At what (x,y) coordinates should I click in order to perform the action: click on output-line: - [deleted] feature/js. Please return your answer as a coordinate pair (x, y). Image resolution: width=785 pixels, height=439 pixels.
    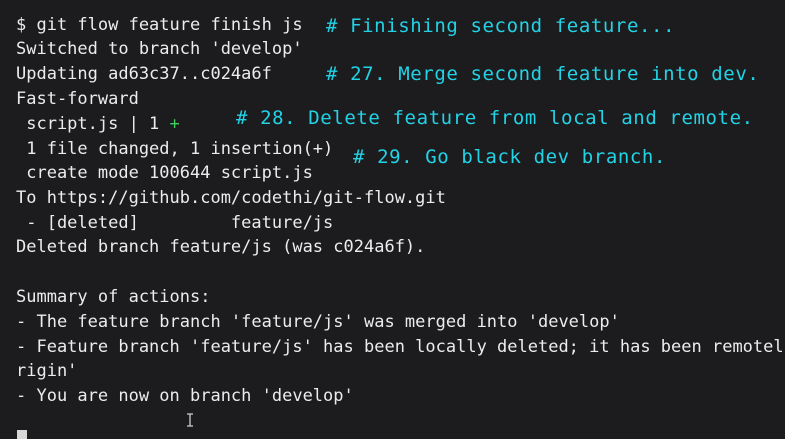
    Looking at the image, I should click on (175, 223).